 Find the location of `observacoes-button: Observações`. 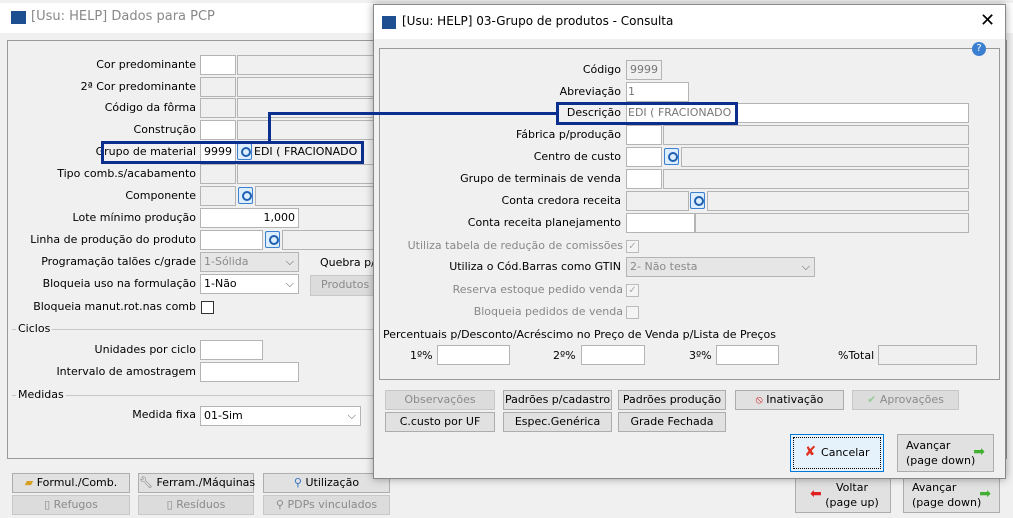

observacoes-button: Observações is located at coordinates (440, 400).